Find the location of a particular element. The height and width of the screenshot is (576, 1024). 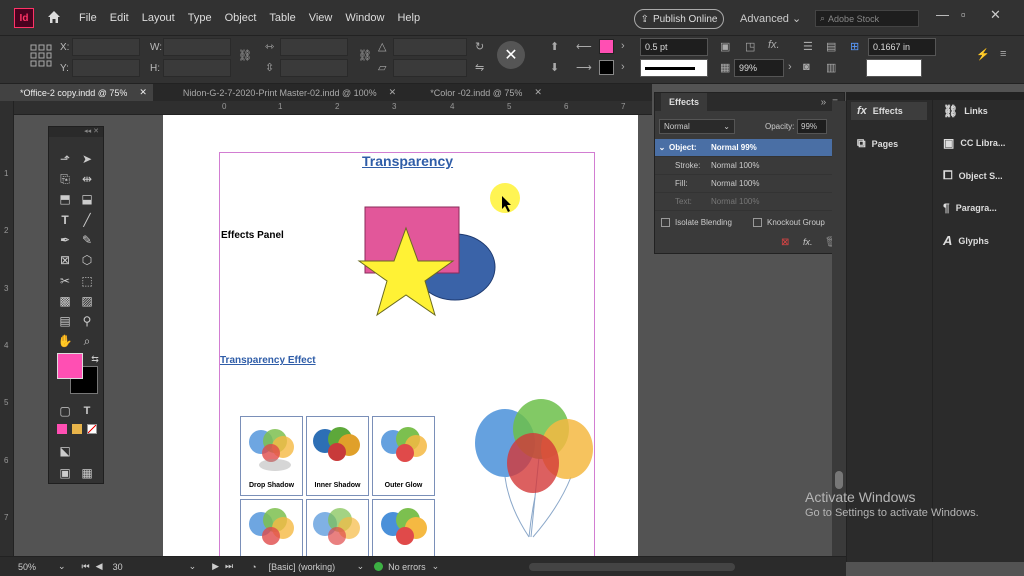

effects-row-stroke: Stroke: Normal 100% is located at coordinates (749, 166).